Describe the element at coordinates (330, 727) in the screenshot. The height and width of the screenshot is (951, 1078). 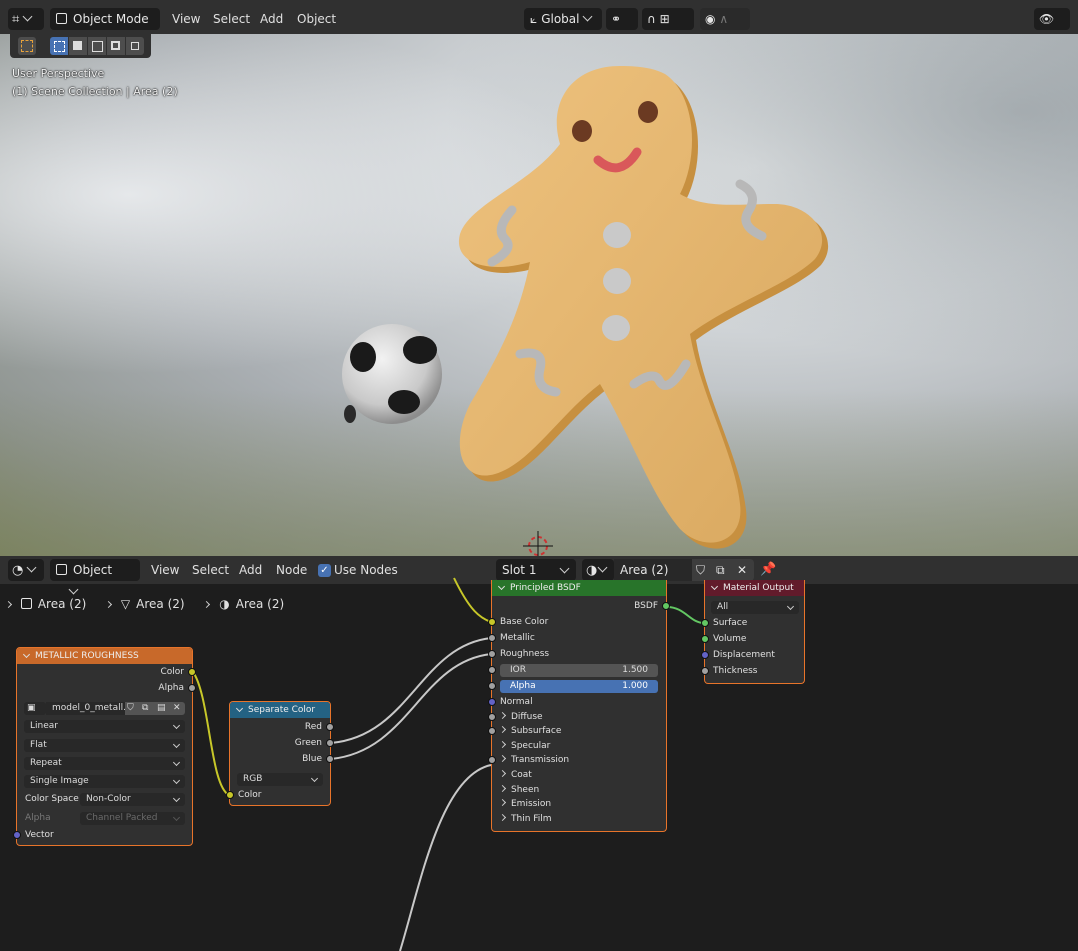
I see `output-red-socket` at that location.